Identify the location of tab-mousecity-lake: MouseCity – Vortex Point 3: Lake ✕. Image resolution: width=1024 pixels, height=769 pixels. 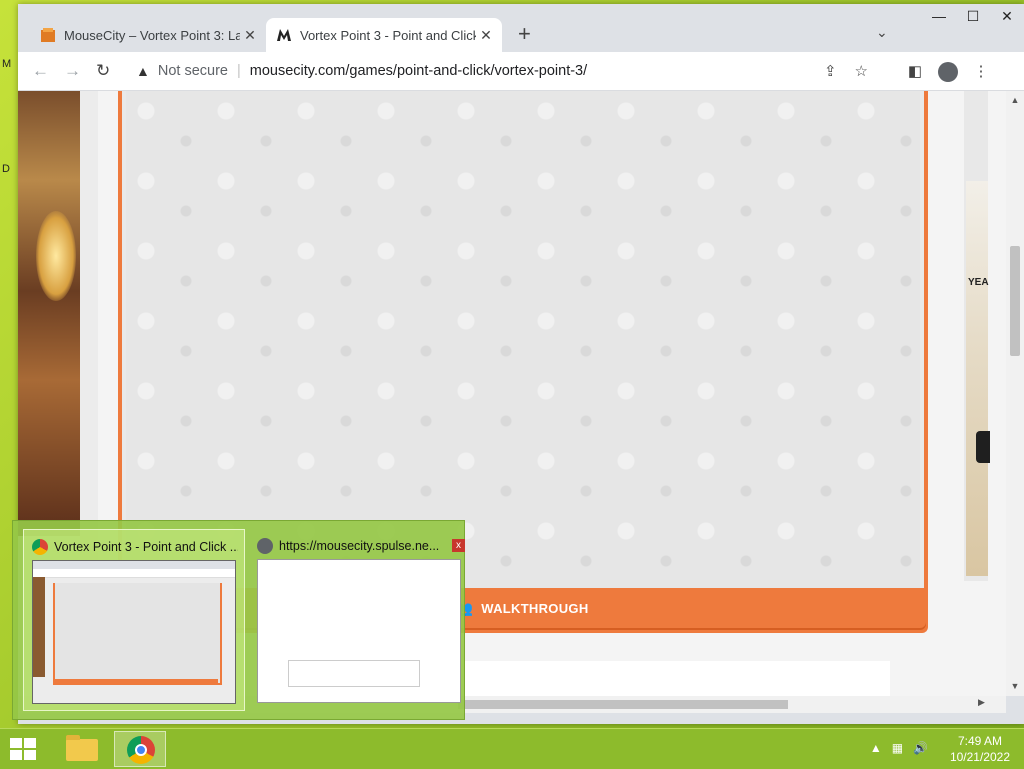
(148, 35).